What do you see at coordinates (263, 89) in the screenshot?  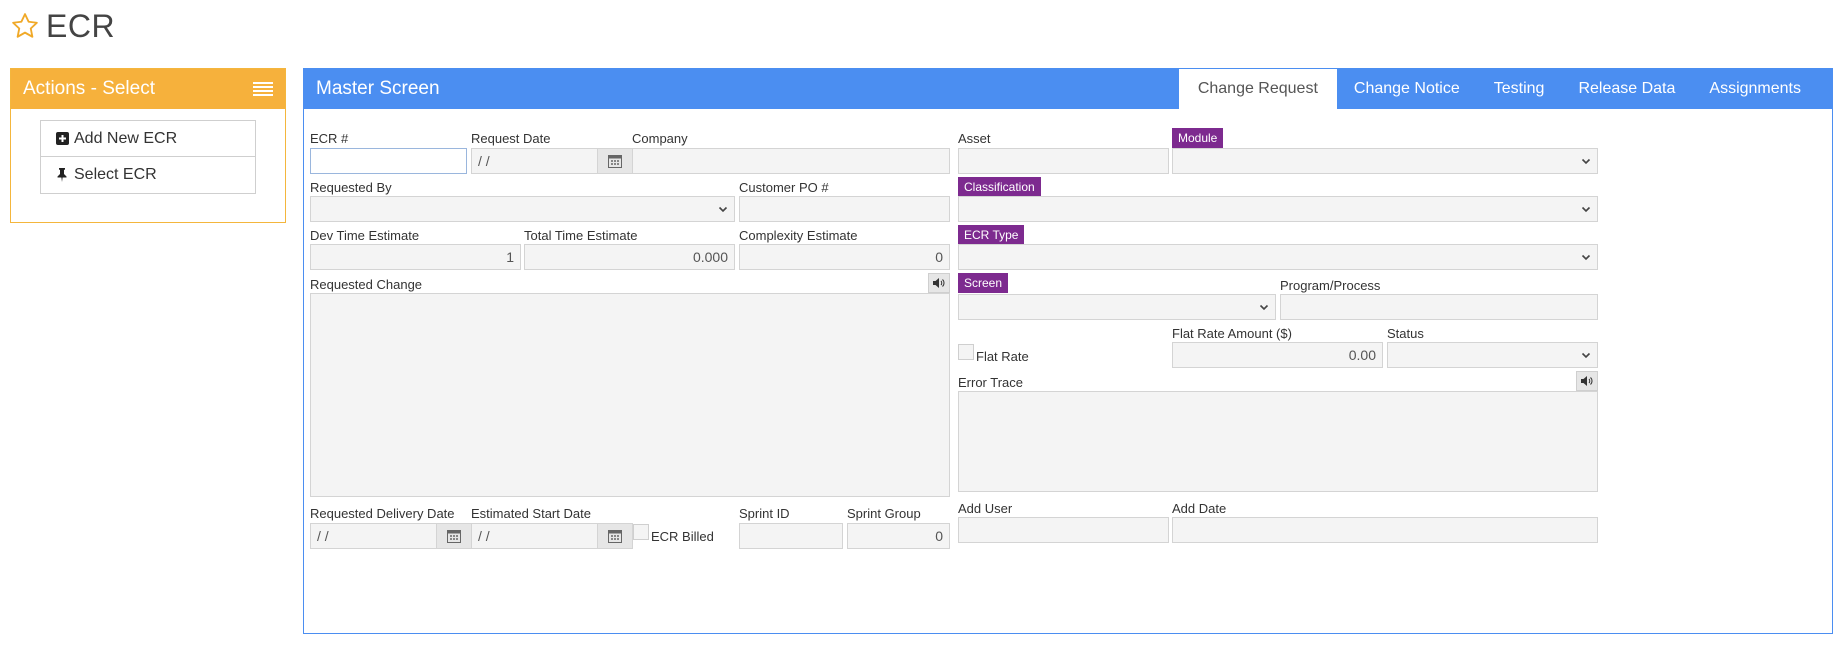 I see `menu-icon` at bounding box center [263, 89].